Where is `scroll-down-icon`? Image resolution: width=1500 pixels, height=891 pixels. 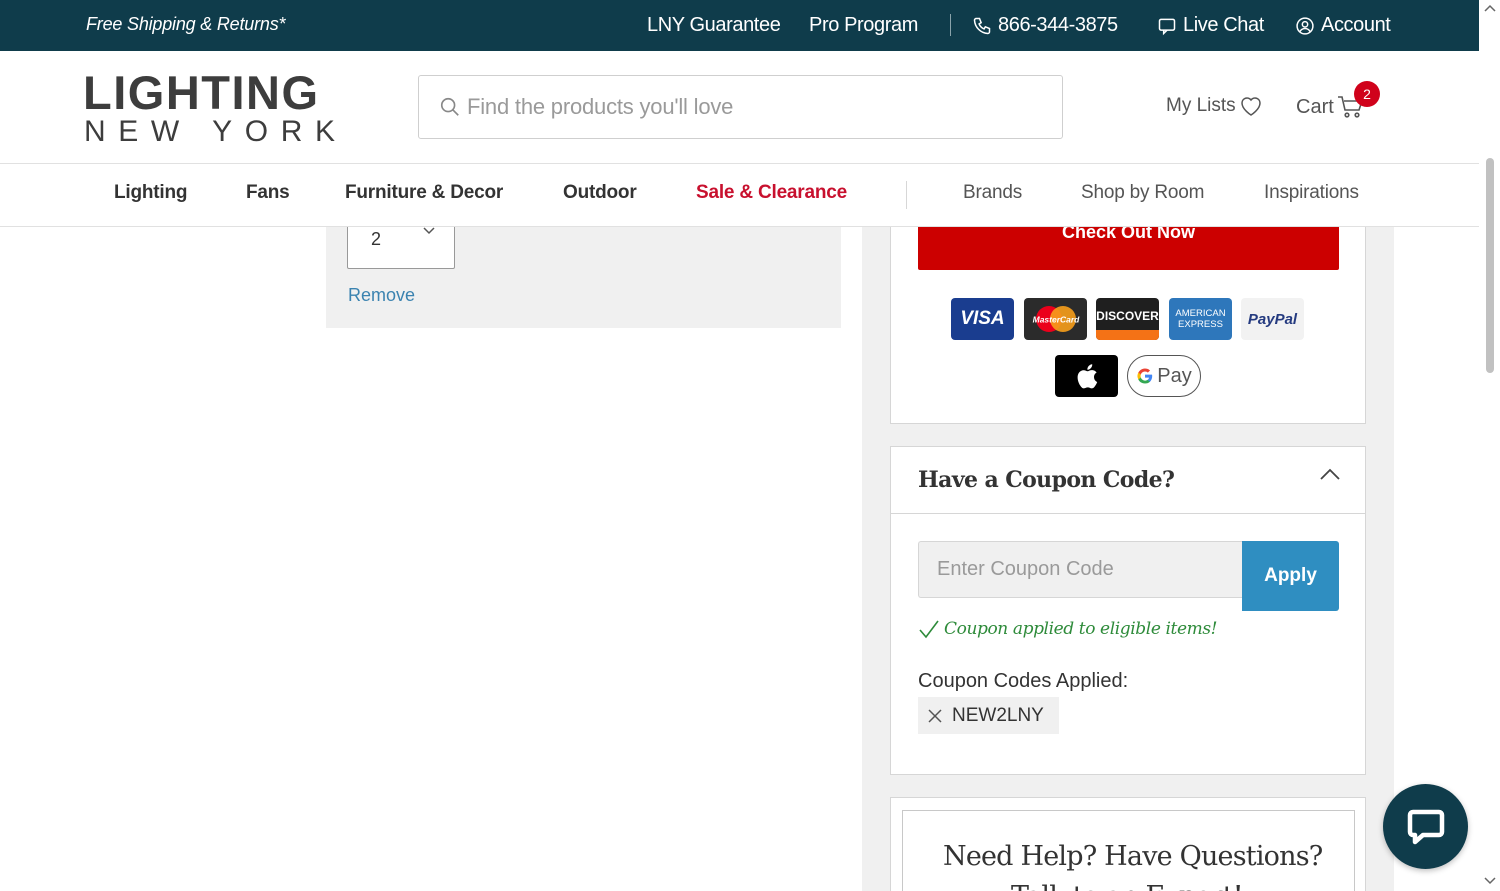 scroll-down-icon is located at coordinates (1490, 881).